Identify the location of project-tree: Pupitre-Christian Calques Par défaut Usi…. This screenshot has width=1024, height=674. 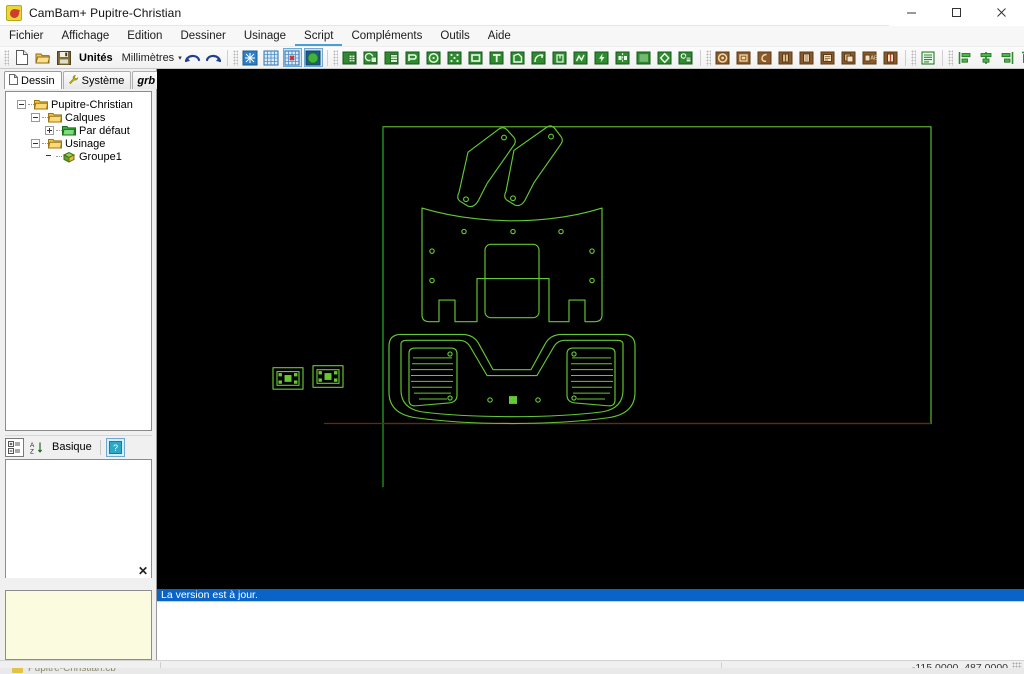
(78, 261).